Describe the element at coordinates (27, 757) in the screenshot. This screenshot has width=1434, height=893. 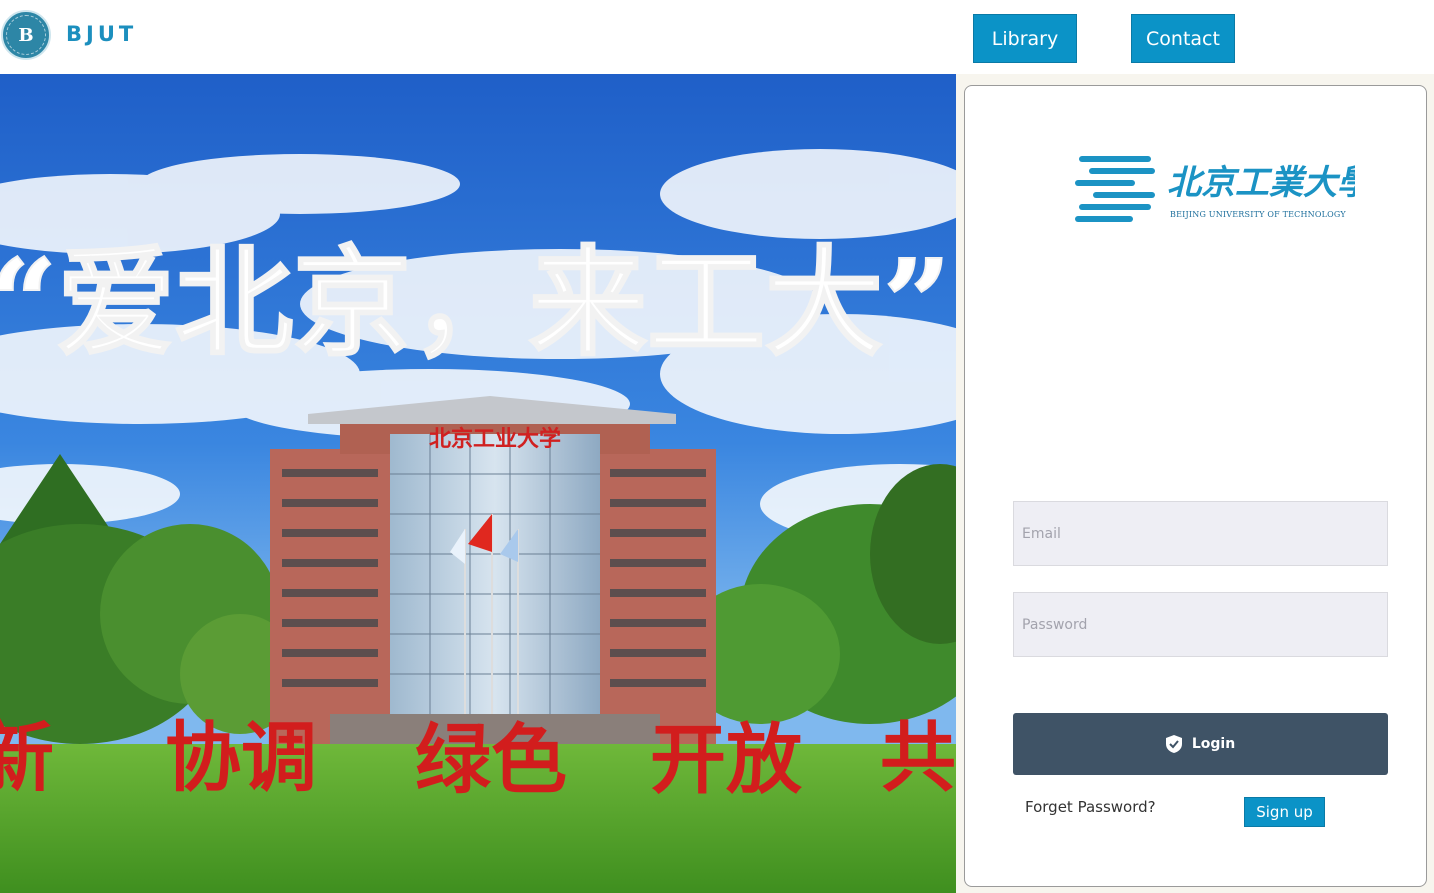
I see `ground-word-1: 新` at that location.